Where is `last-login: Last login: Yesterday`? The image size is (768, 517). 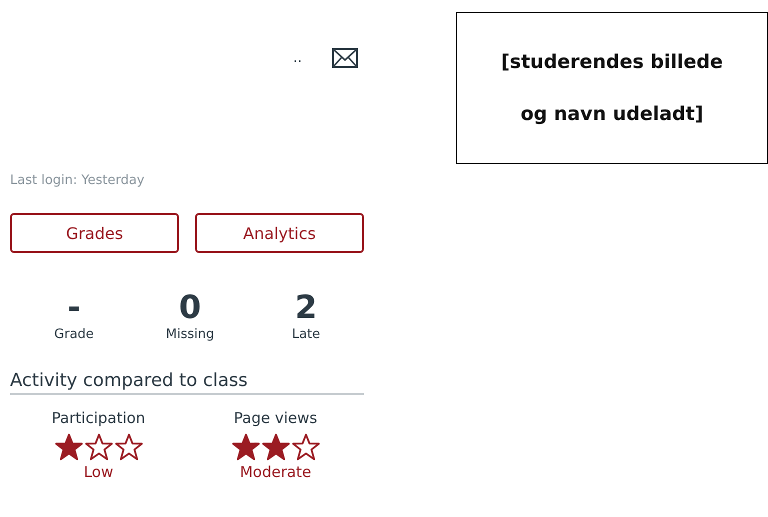 last-login: Last login: Yesterday is located at coordinates (78, 180).